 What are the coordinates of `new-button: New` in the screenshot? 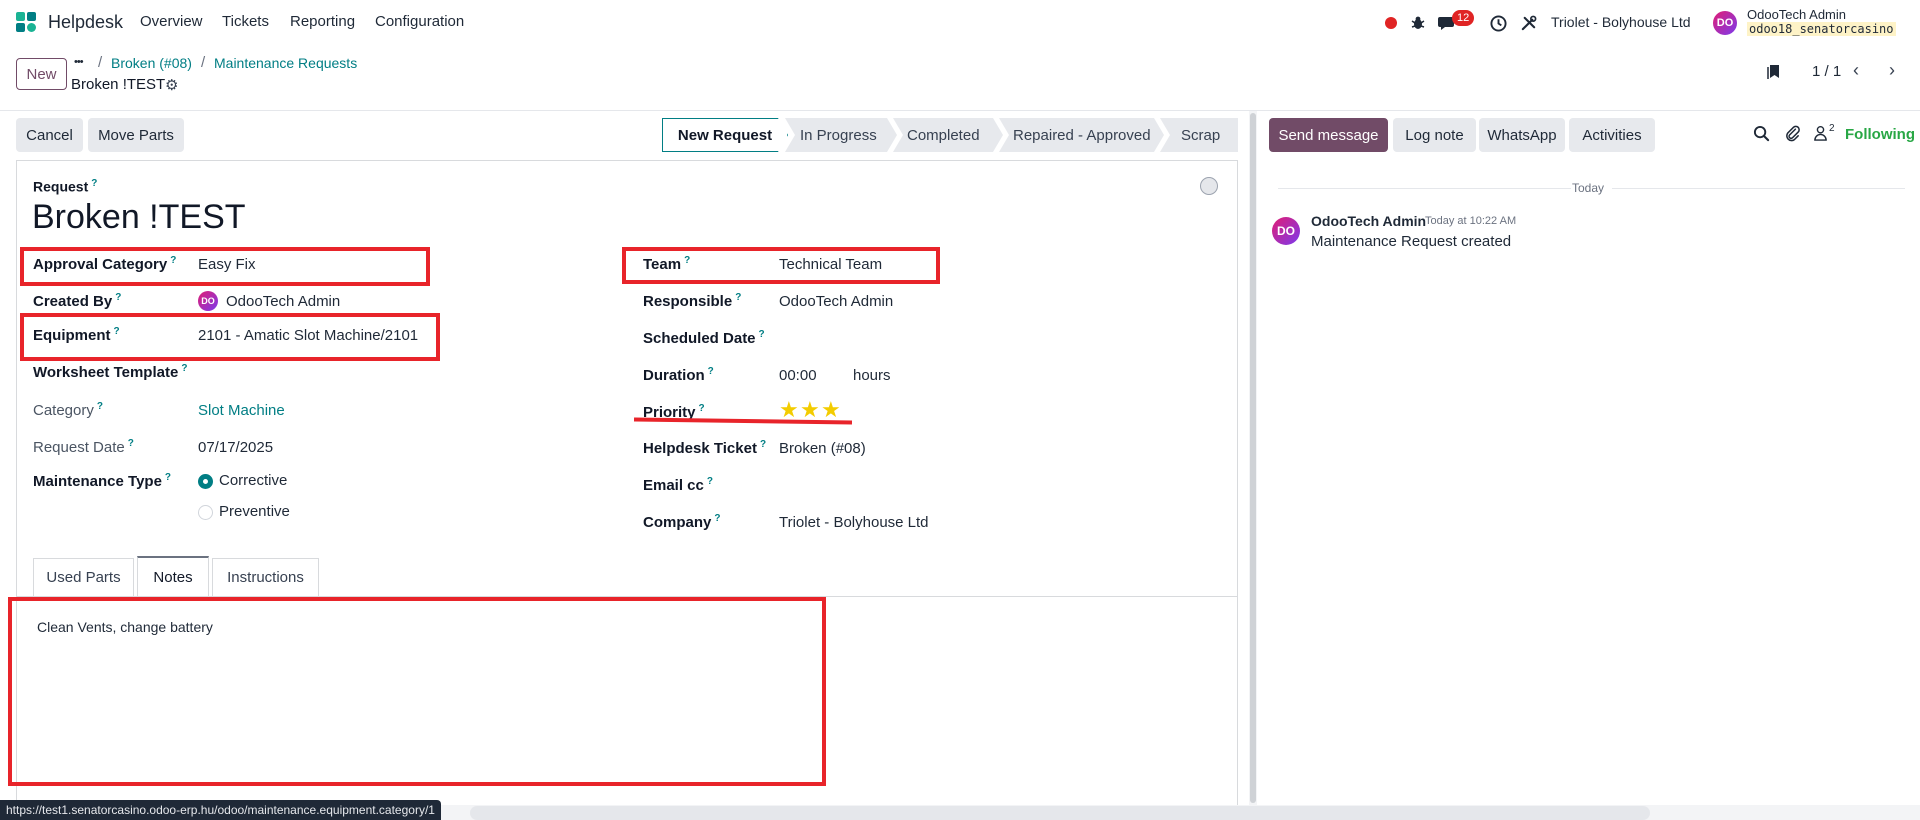 It's located at (41, 74).